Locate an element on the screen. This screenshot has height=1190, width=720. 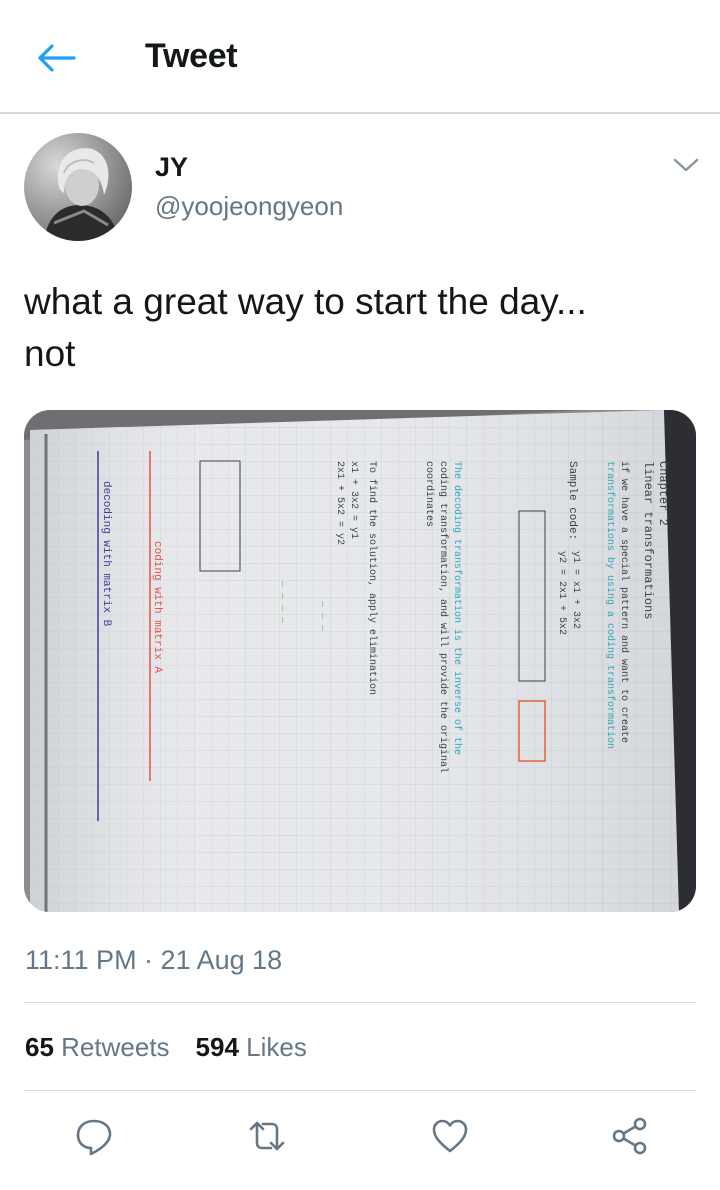
reply-icon is located at coordinates (94, 1137).